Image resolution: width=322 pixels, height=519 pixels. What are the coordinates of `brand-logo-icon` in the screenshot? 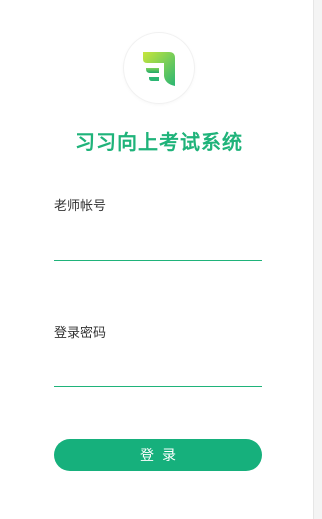 It's located at (159, 69).